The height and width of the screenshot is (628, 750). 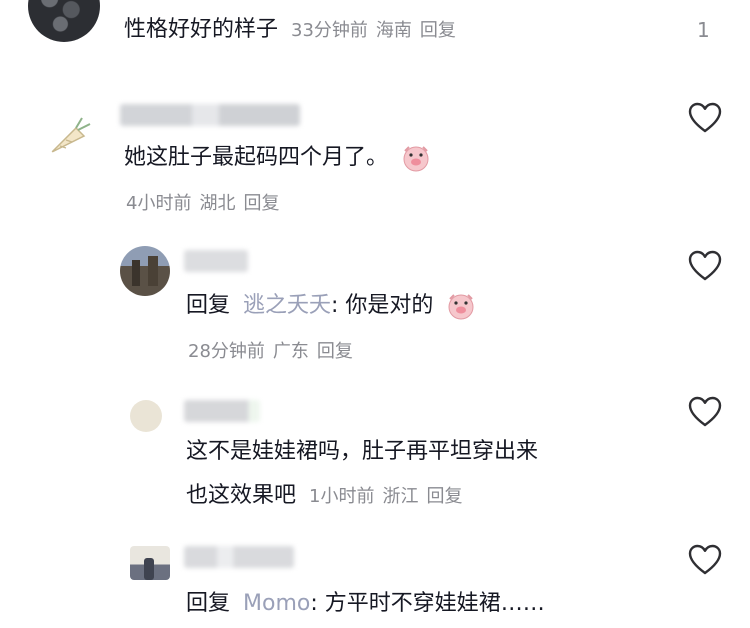 I want to click on reply-time: 1小时前, so click(x=342, y=496).